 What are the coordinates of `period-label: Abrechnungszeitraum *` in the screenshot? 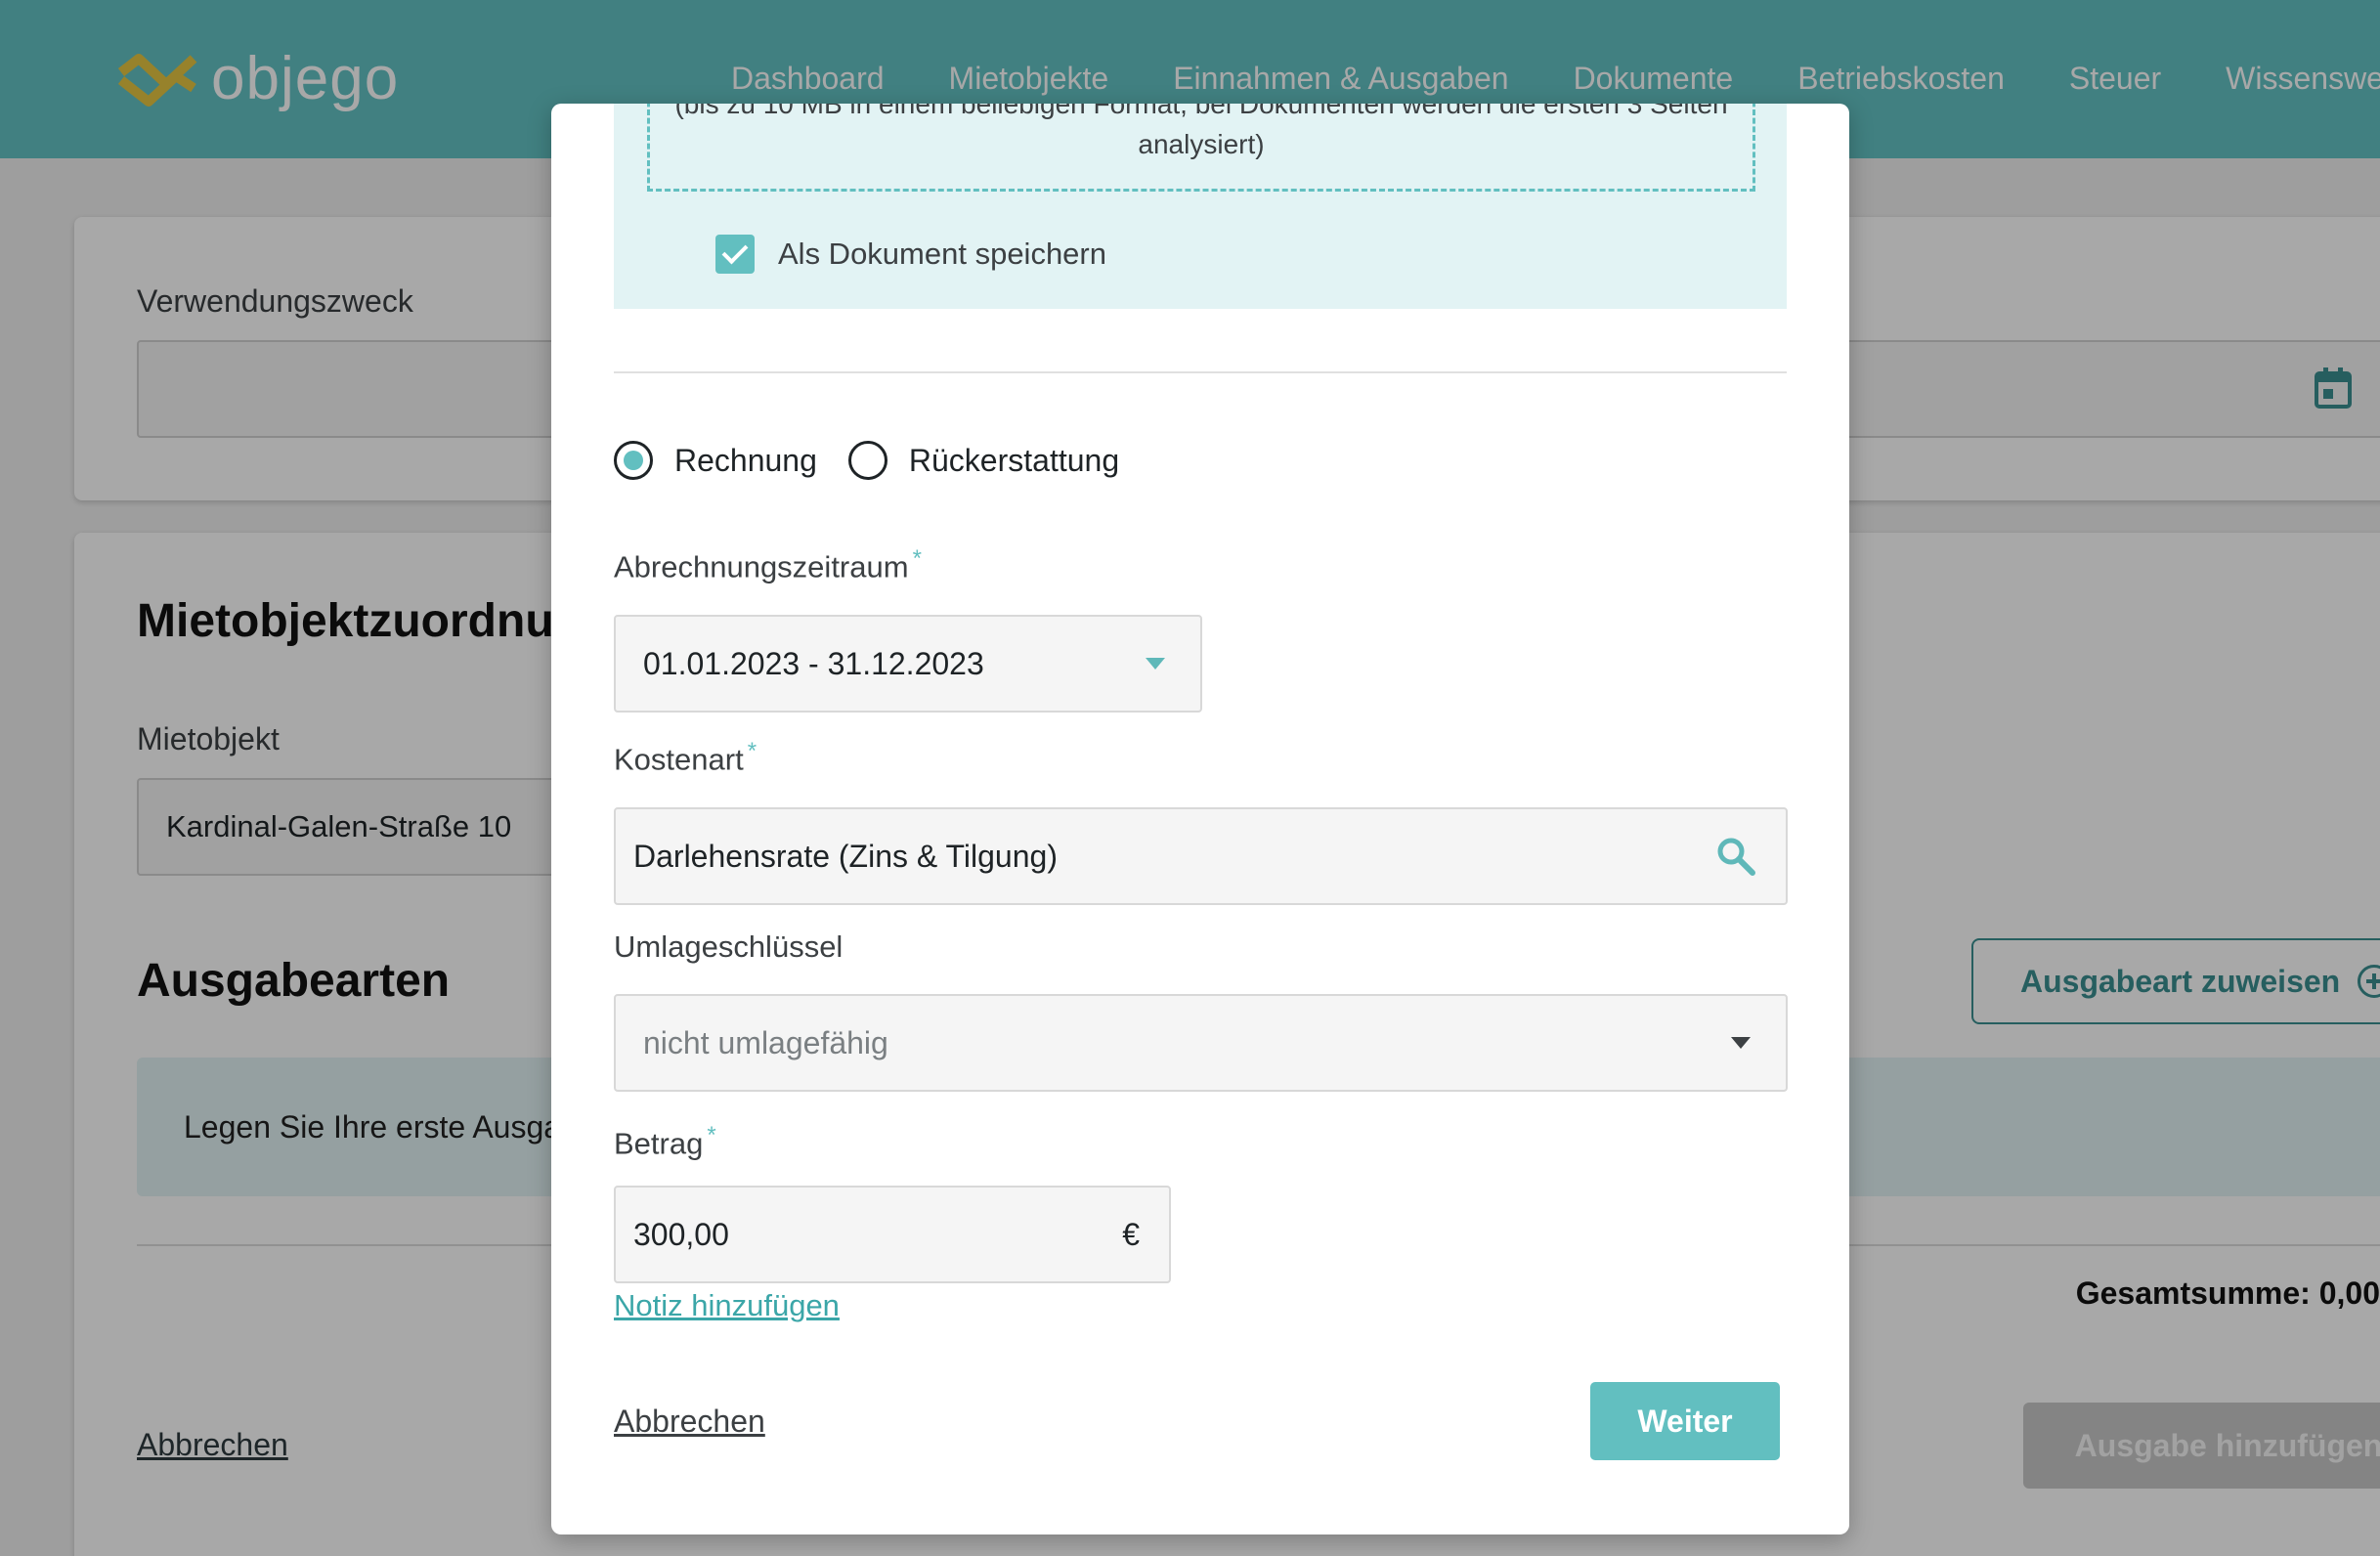 It's located at (768, 564).